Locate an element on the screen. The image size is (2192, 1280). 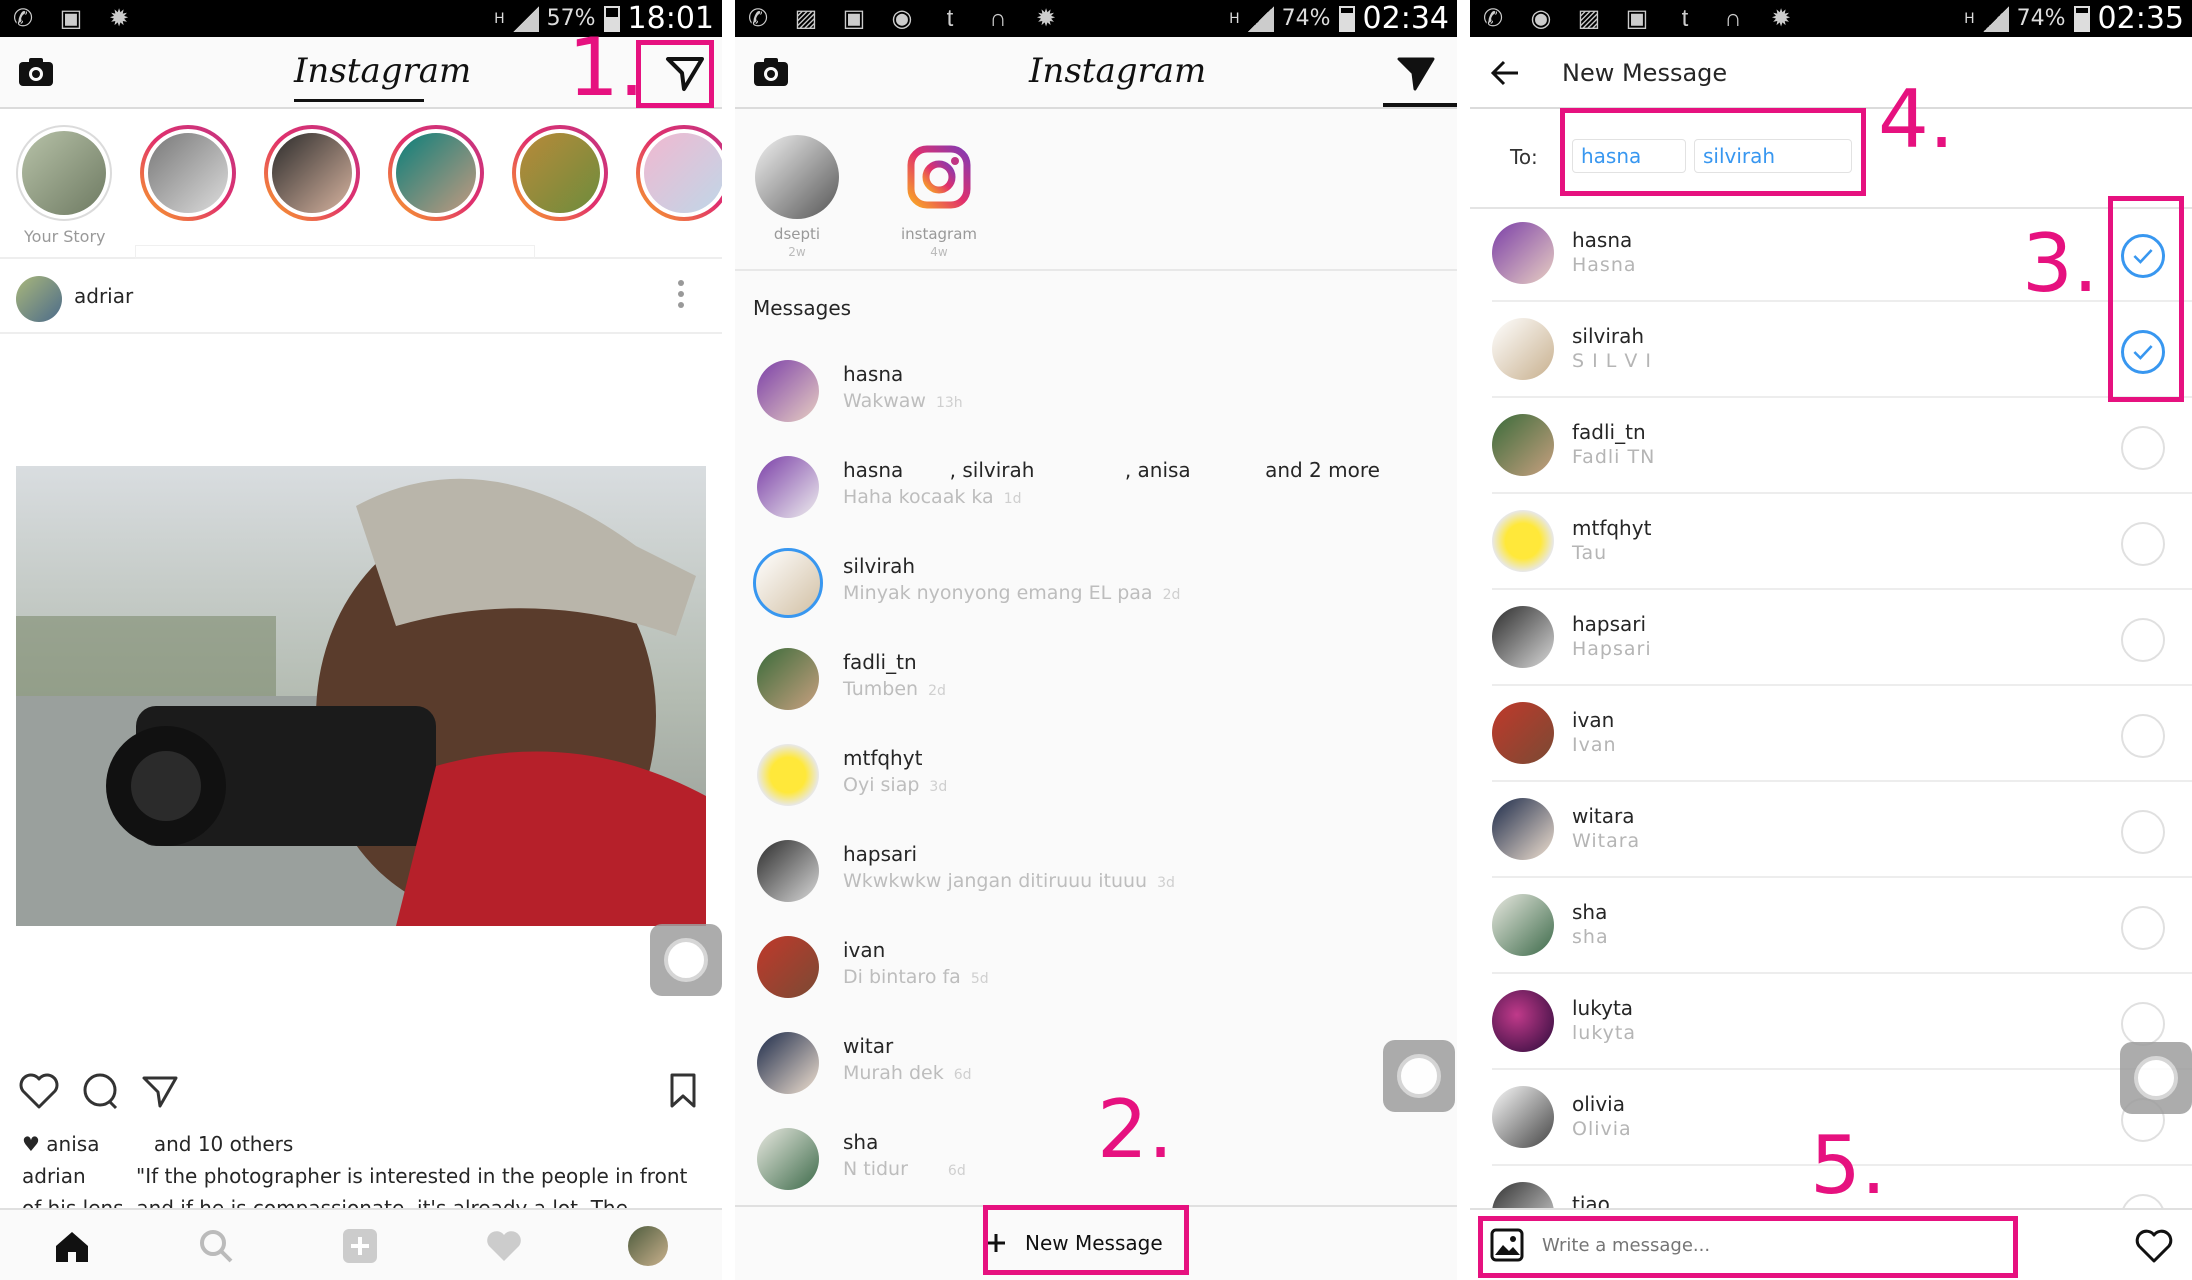
search-icon is located at coordinates (216, 1246).